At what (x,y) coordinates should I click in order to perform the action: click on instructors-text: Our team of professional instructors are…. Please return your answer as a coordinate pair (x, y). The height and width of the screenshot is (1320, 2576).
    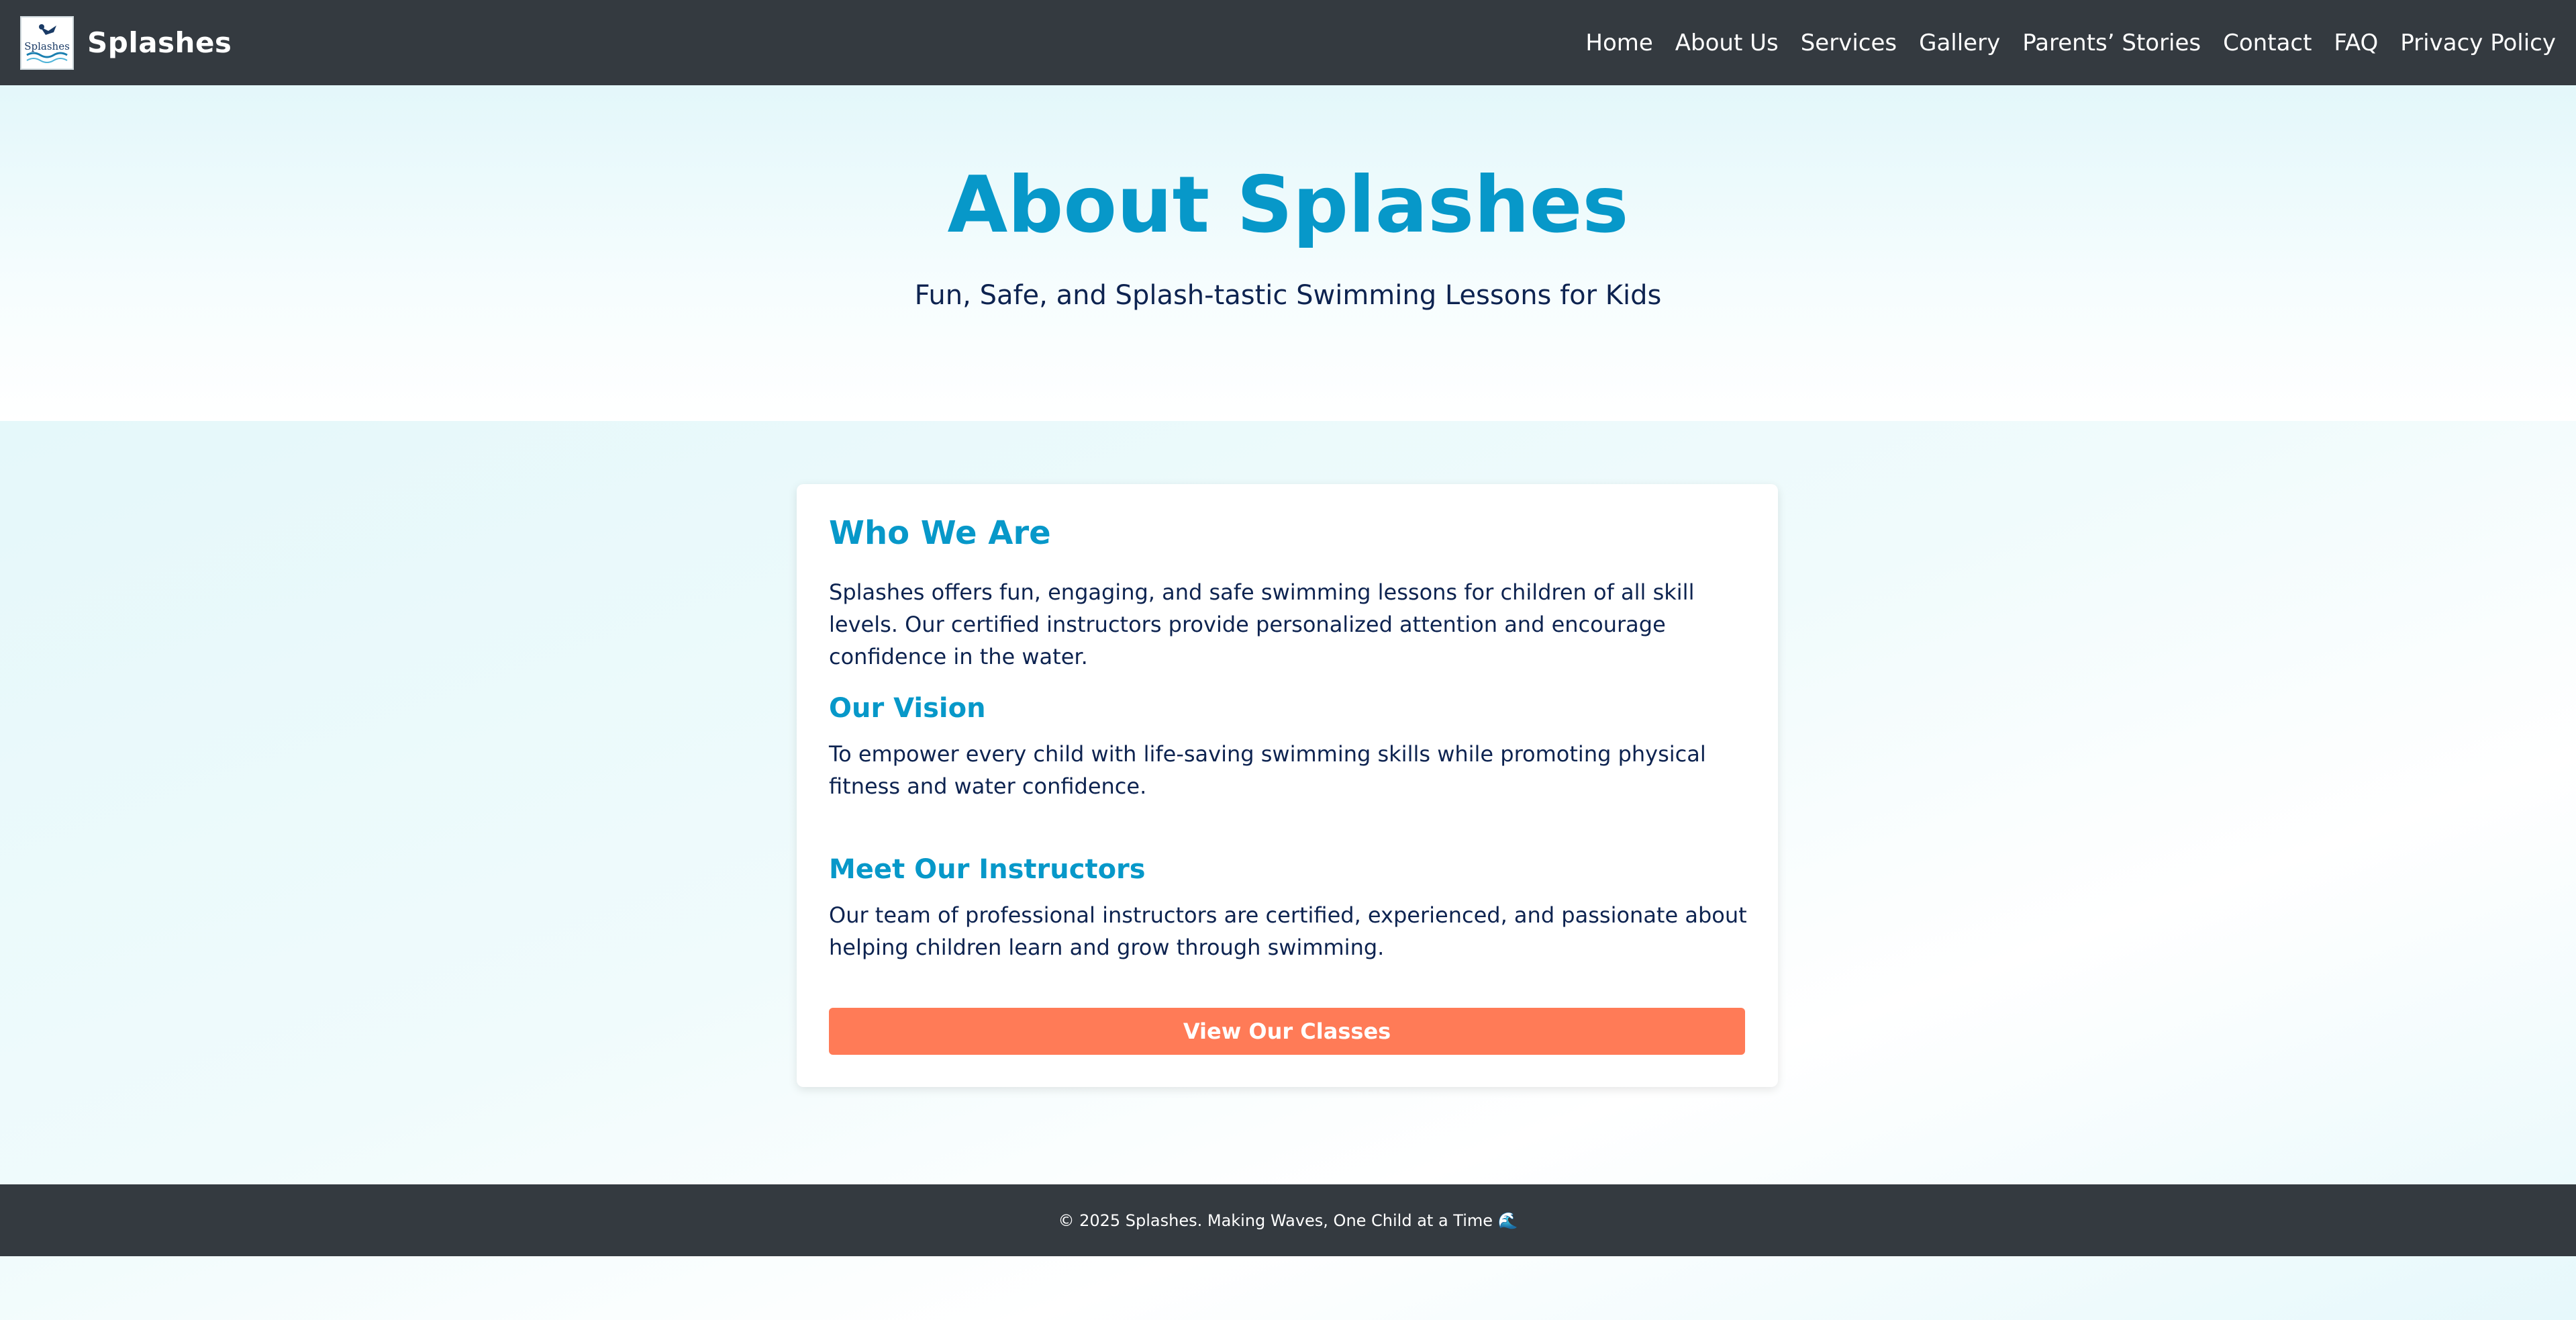
    Looking at the image, I should click on (1288, 931).